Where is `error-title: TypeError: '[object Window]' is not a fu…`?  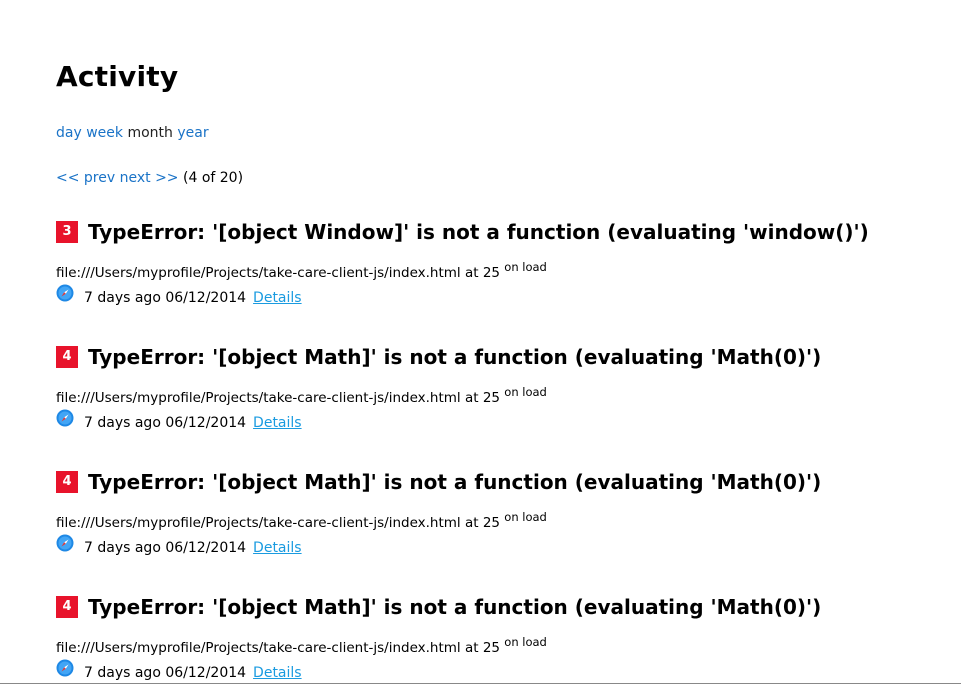 error-title: TypeError: '[object Window]' is not a fu… is located at coordinates (478, 232).